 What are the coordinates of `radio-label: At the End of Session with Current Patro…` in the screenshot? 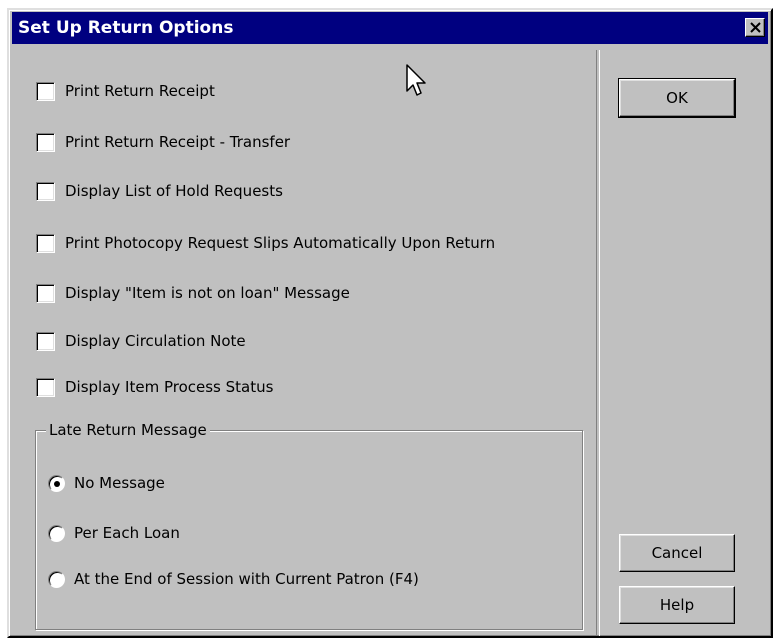 It's located at (246, 579).